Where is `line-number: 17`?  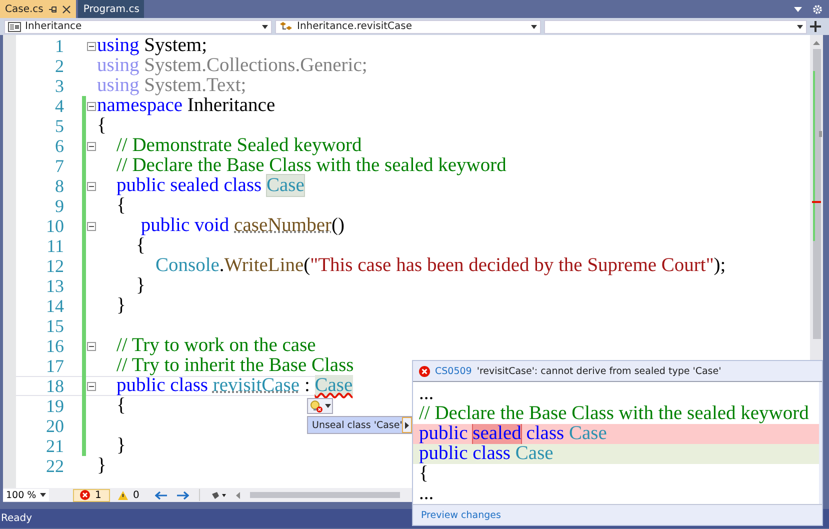
line-number: 17 is located at coordinates (54, 366).